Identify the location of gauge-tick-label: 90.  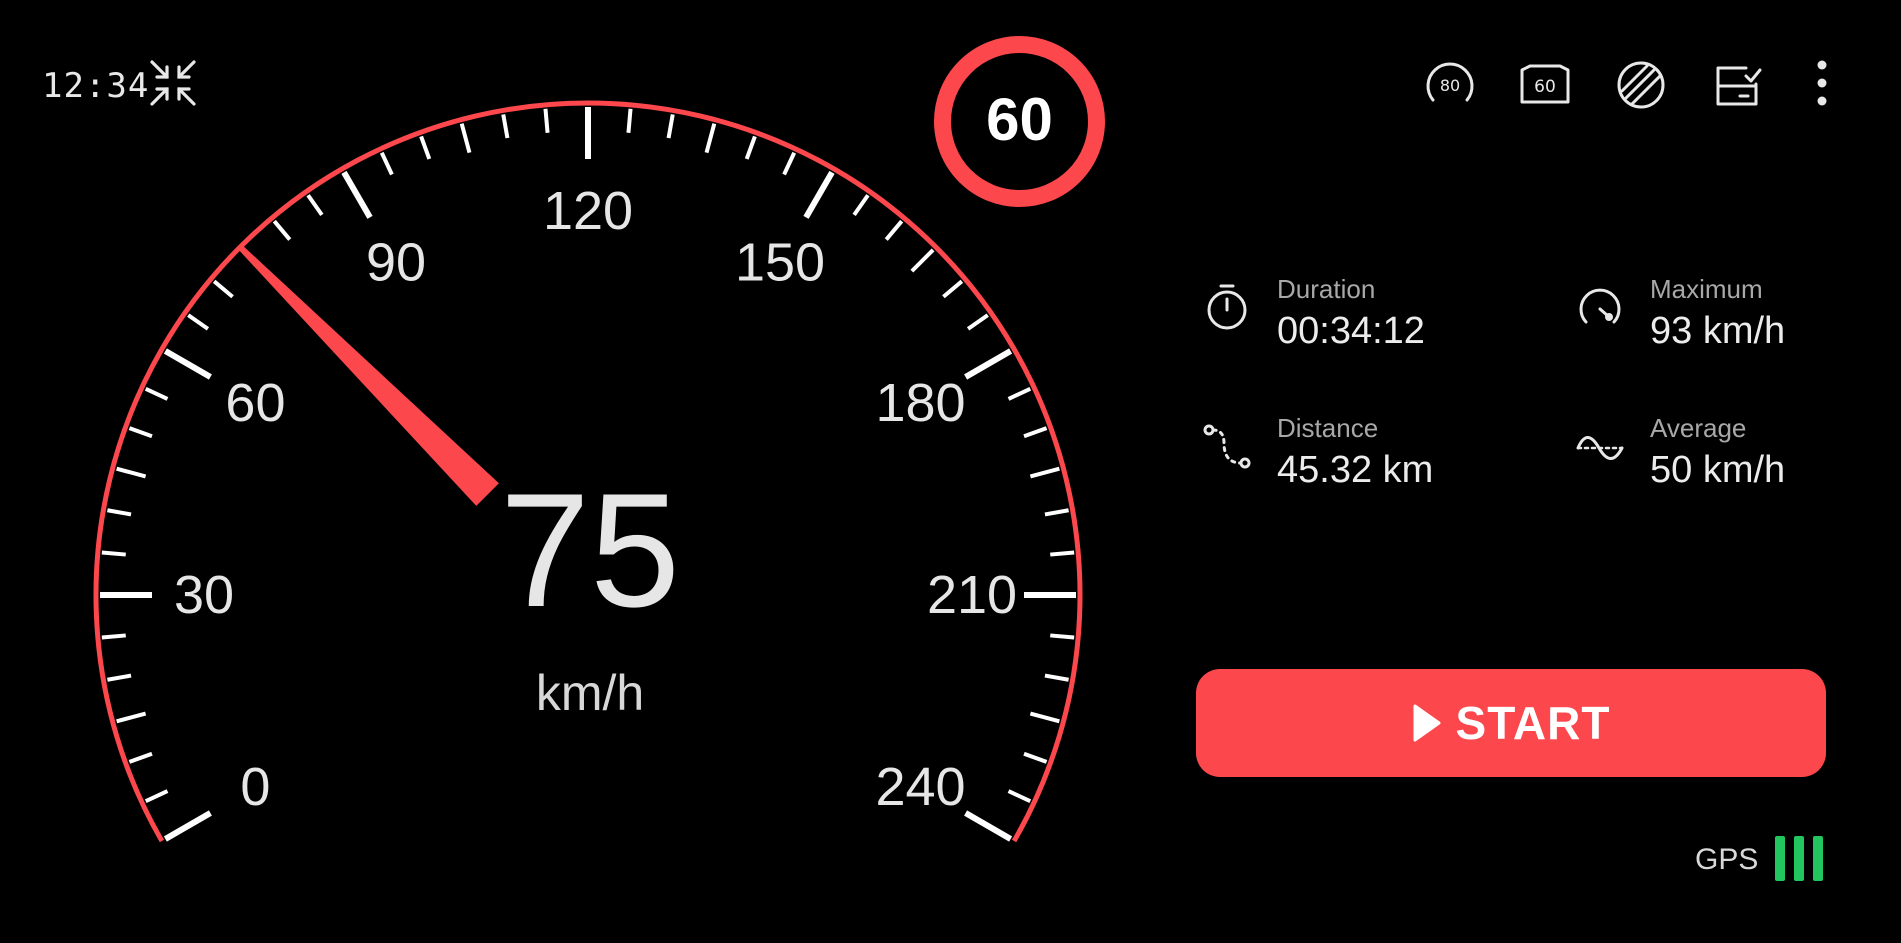
(396, 262).